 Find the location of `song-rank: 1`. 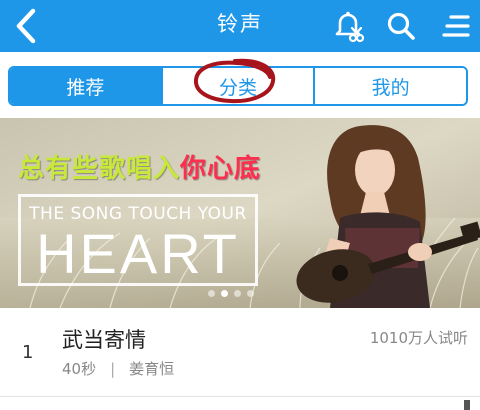

song-rank: 1 is located at coordinates (28, 352).